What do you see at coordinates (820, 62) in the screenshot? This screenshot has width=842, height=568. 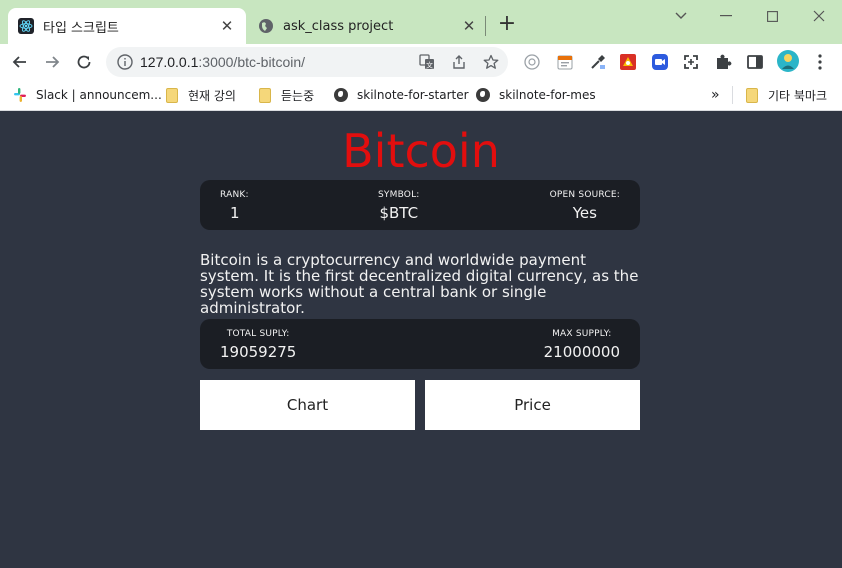 I see `browser-menu-icon` at bounding box center [820, 62].